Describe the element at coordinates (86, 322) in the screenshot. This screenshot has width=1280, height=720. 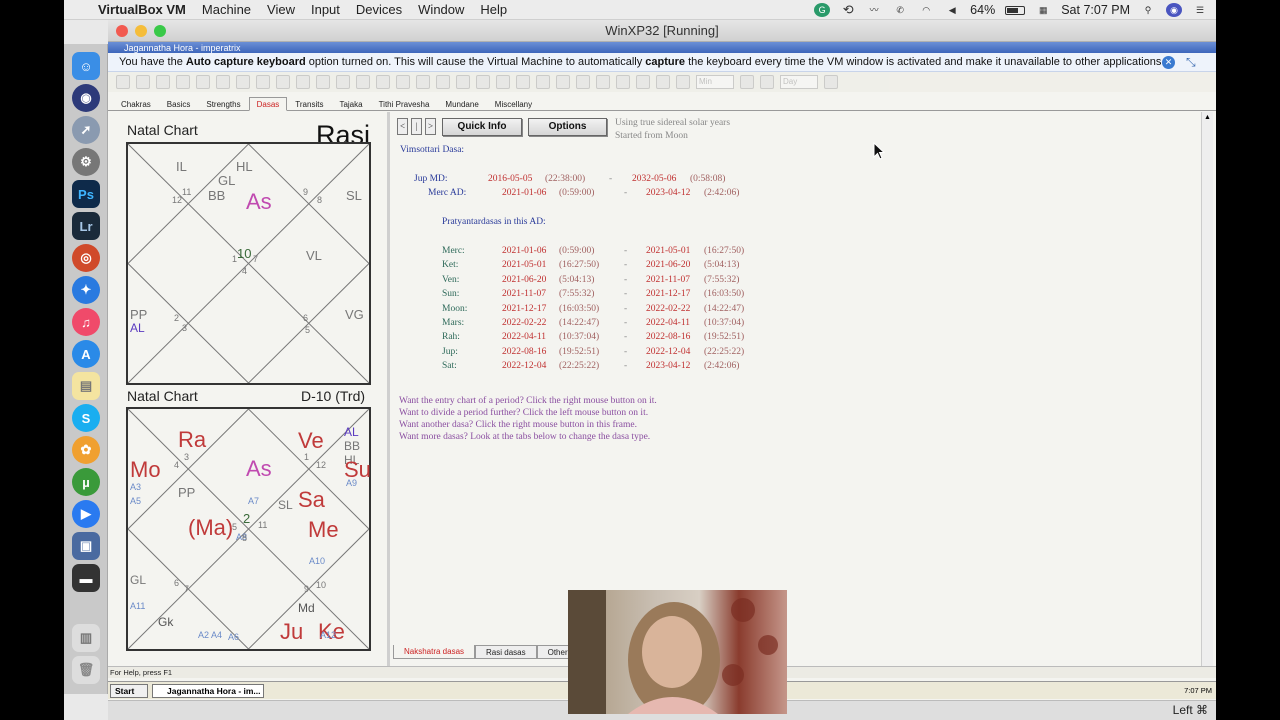
I see `music-icon: ♫` at that location.